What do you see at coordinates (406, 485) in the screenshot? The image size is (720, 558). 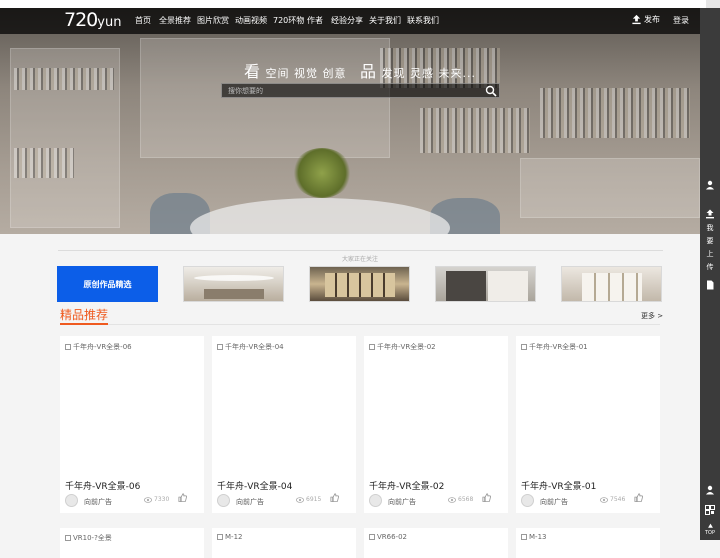 I see `work-title: 千年舟-VR全景-02` at bounding box center [406, 485].